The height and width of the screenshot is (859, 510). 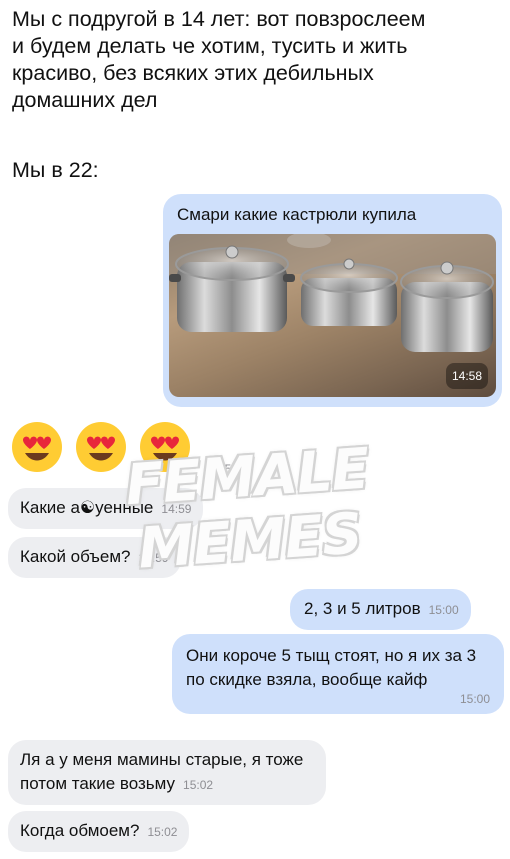 I want to click on message-bubble-outgoing: 2, 3 и 5 литров 15:00, so click(x=380, y=609).